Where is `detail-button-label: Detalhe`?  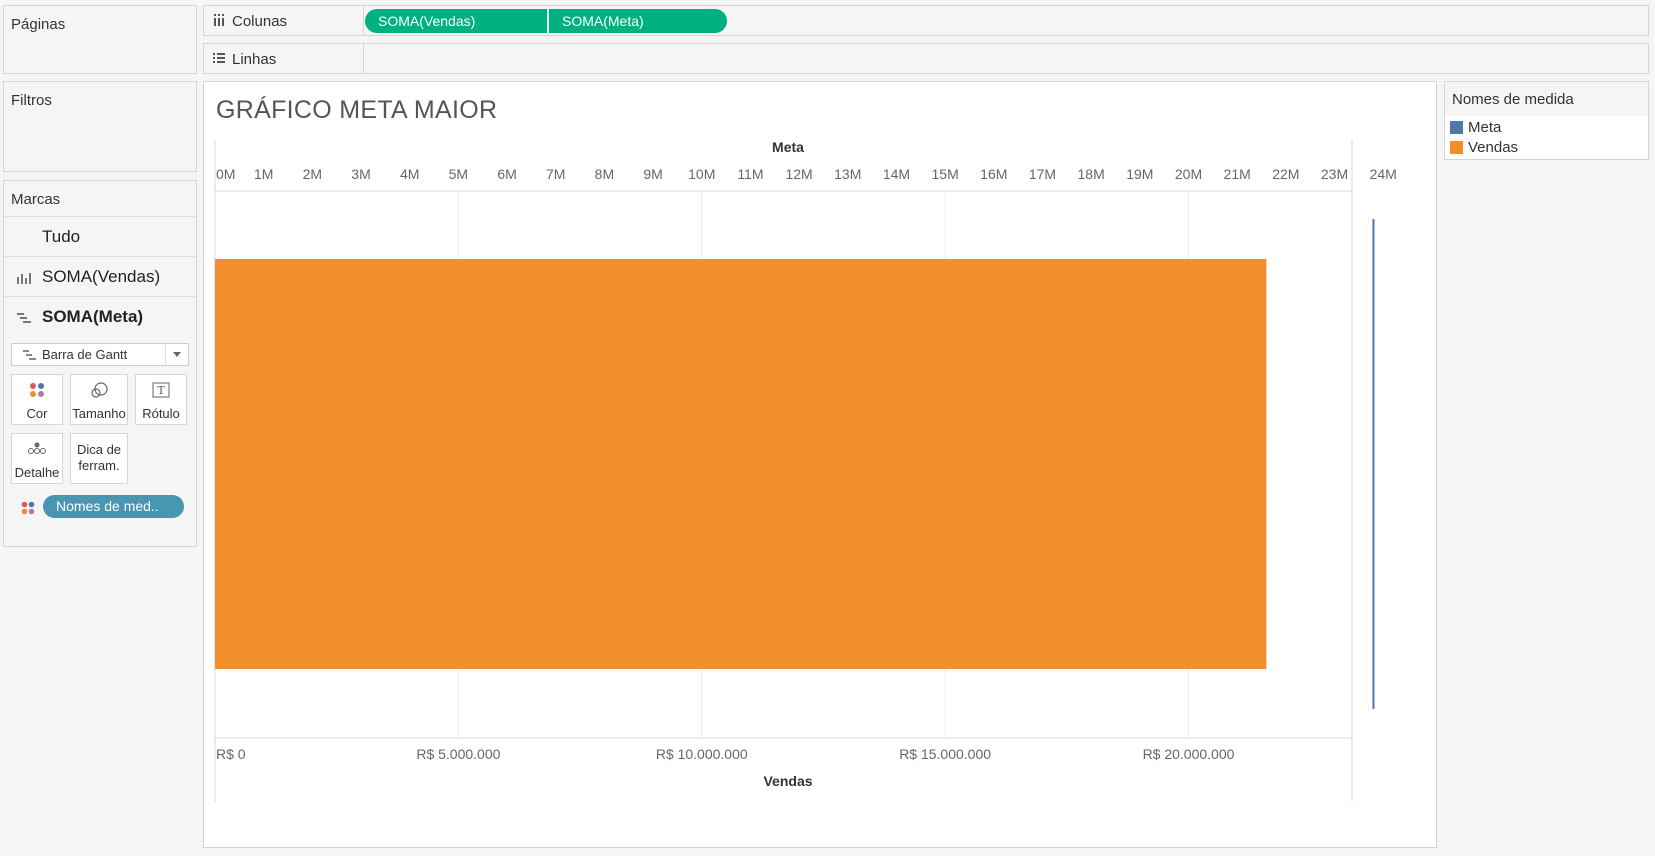 detail-button-label: Detalhe is located at coordinates (37, 472).